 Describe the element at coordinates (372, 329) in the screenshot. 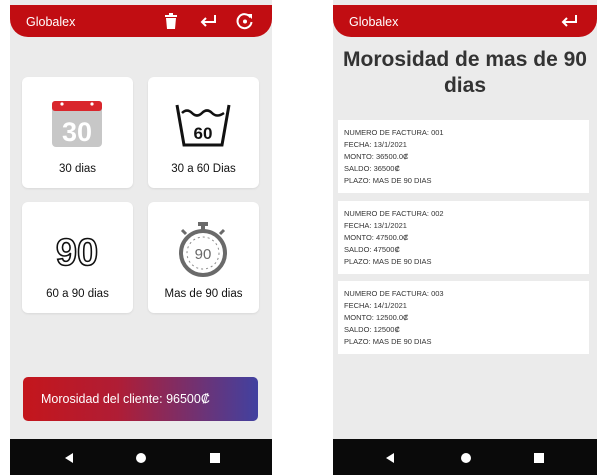

I see `invoice-balance: SALDO: 12500₡` at that location.